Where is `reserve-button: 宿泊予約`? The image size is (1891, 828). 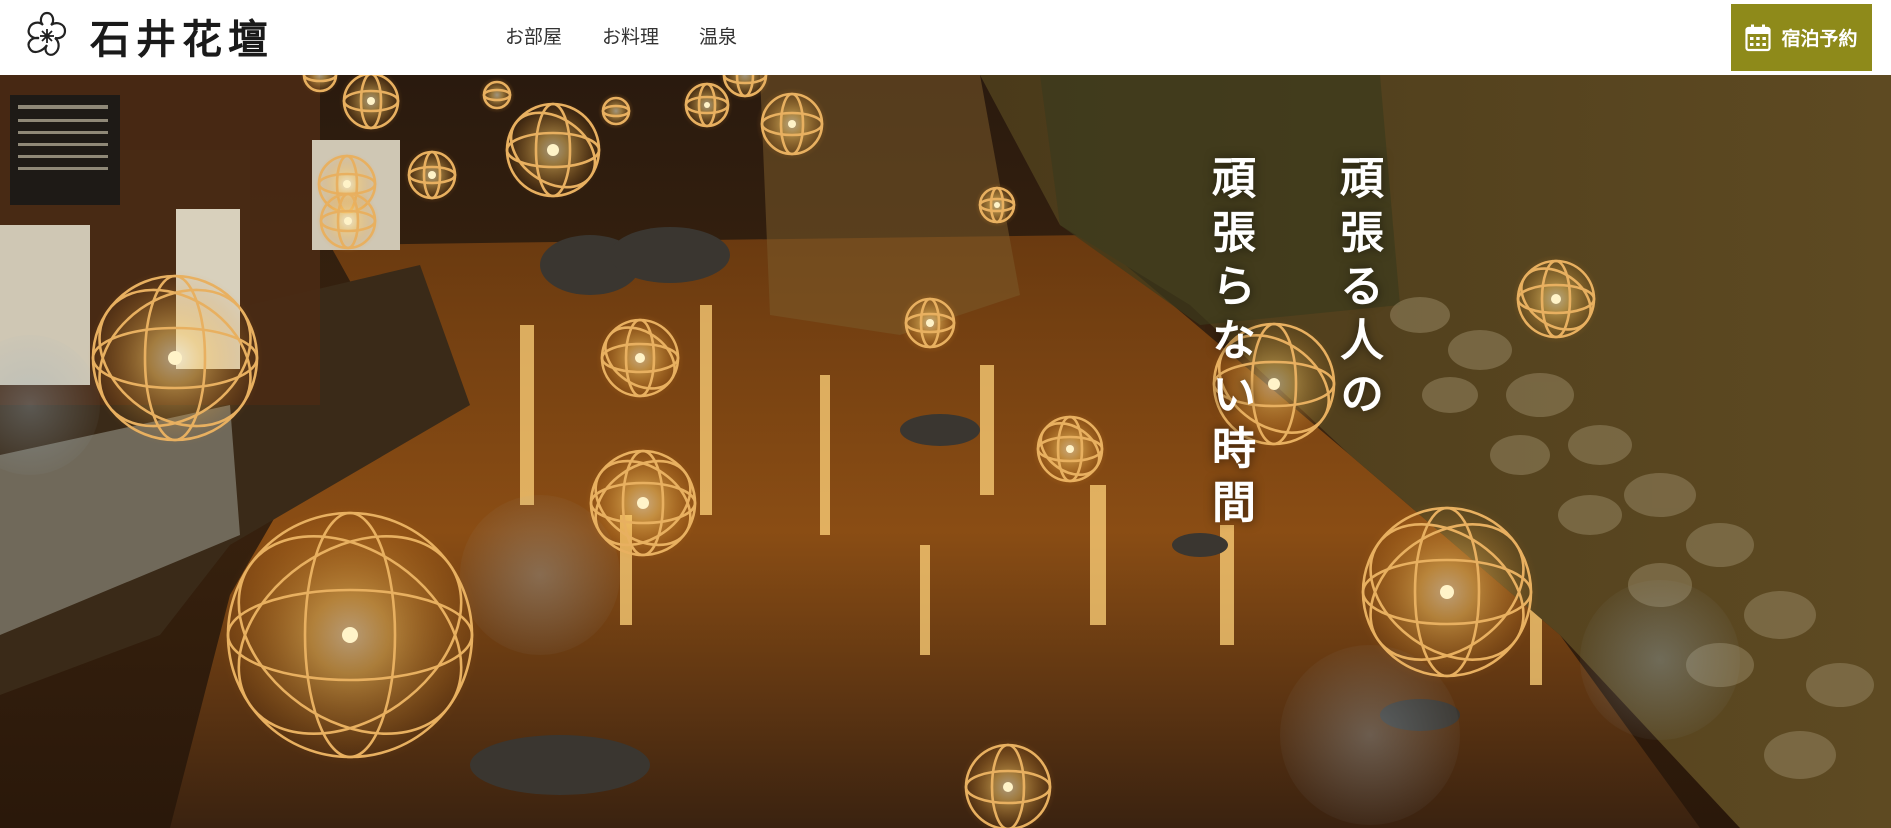 reserve-button: 宿泊予約 is located at coordinates (1801, 37).